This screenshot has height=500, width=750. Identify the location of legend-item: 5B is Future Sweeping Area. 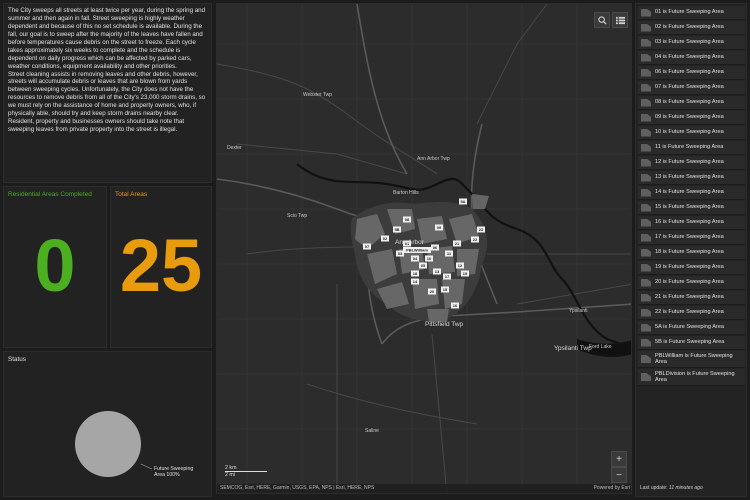
(691, 343).